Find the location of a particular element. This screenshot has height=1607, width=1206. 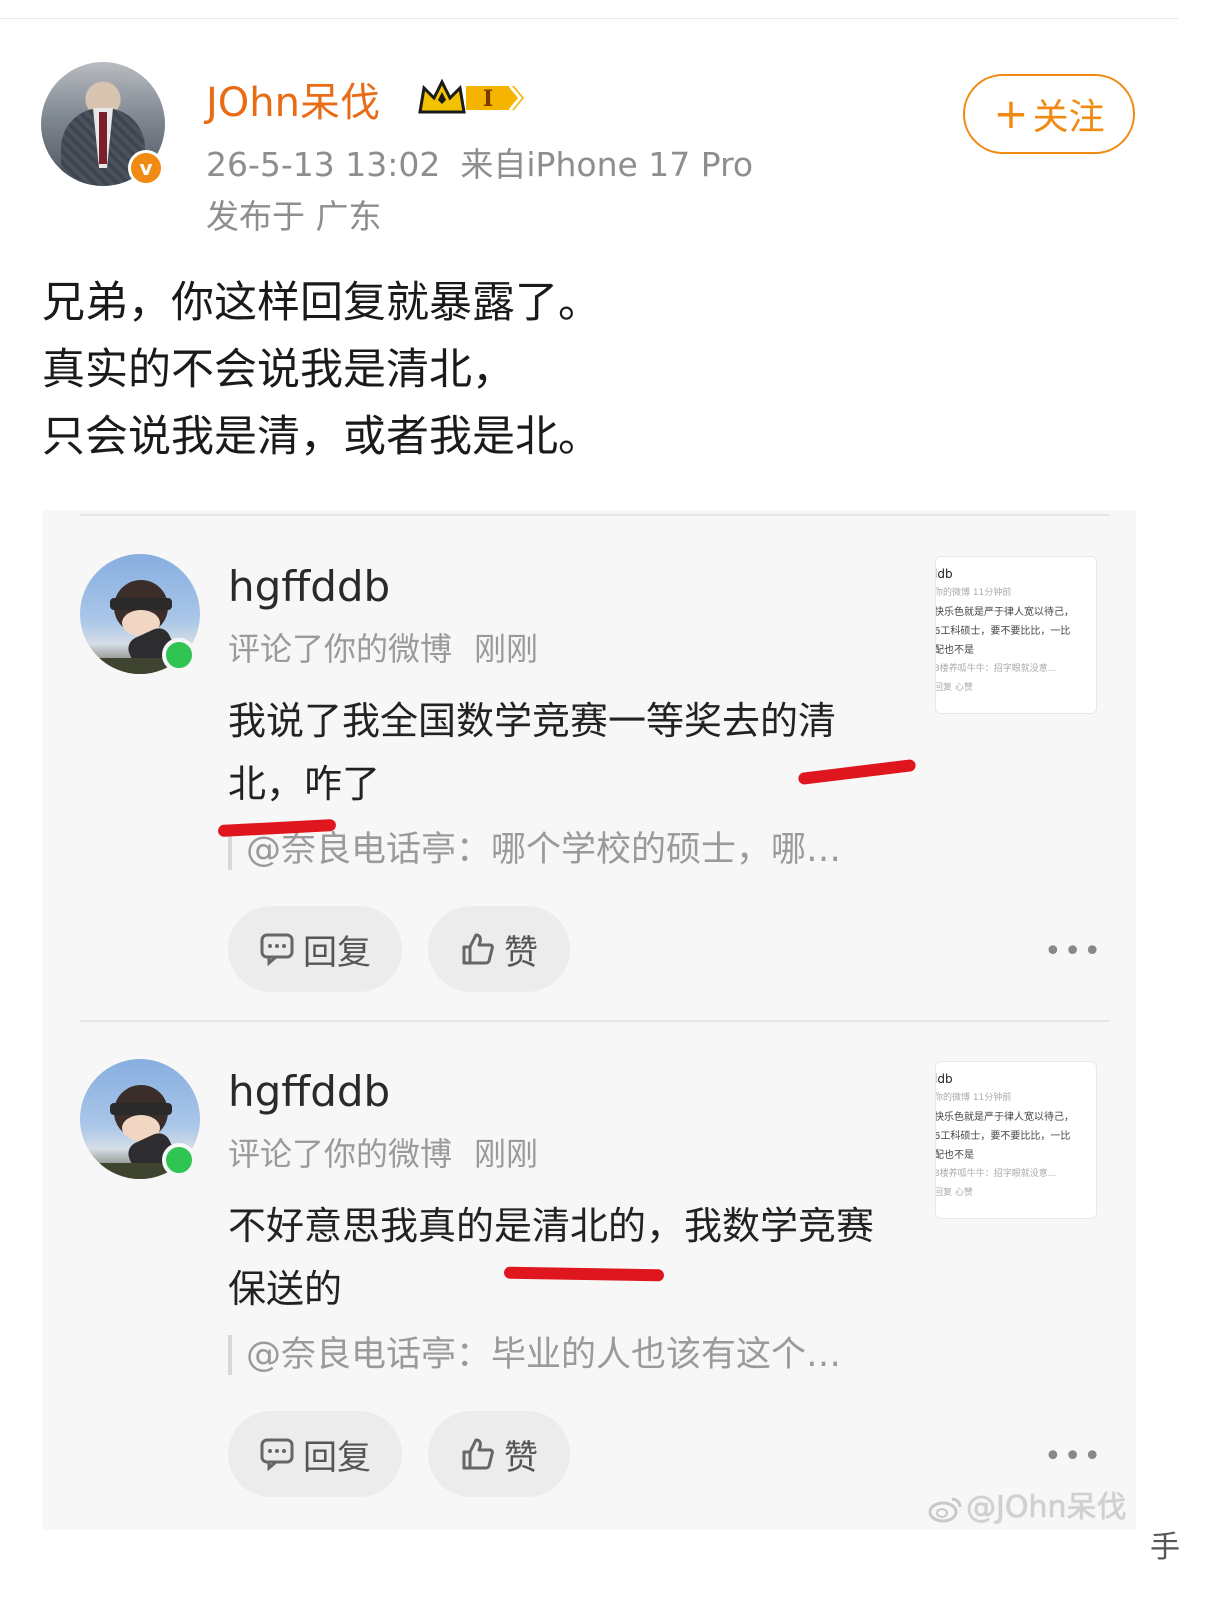

follow-button: + 关注 is located at coordinates (1049, 114).